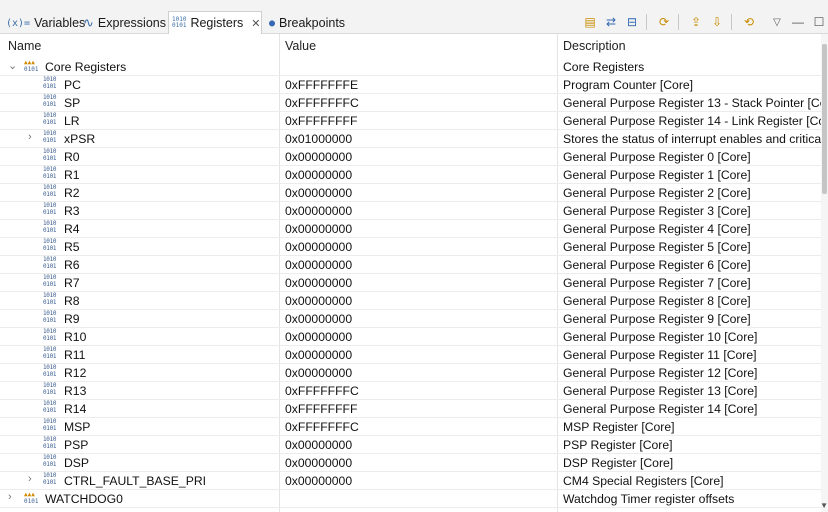 The image size is (828, 512). I want to click on view-toolbar: ▤ ⇄ ⊟ ⟳ ⇪ ⇩ ⟲ ▽ — ☐, so click(703, 22).